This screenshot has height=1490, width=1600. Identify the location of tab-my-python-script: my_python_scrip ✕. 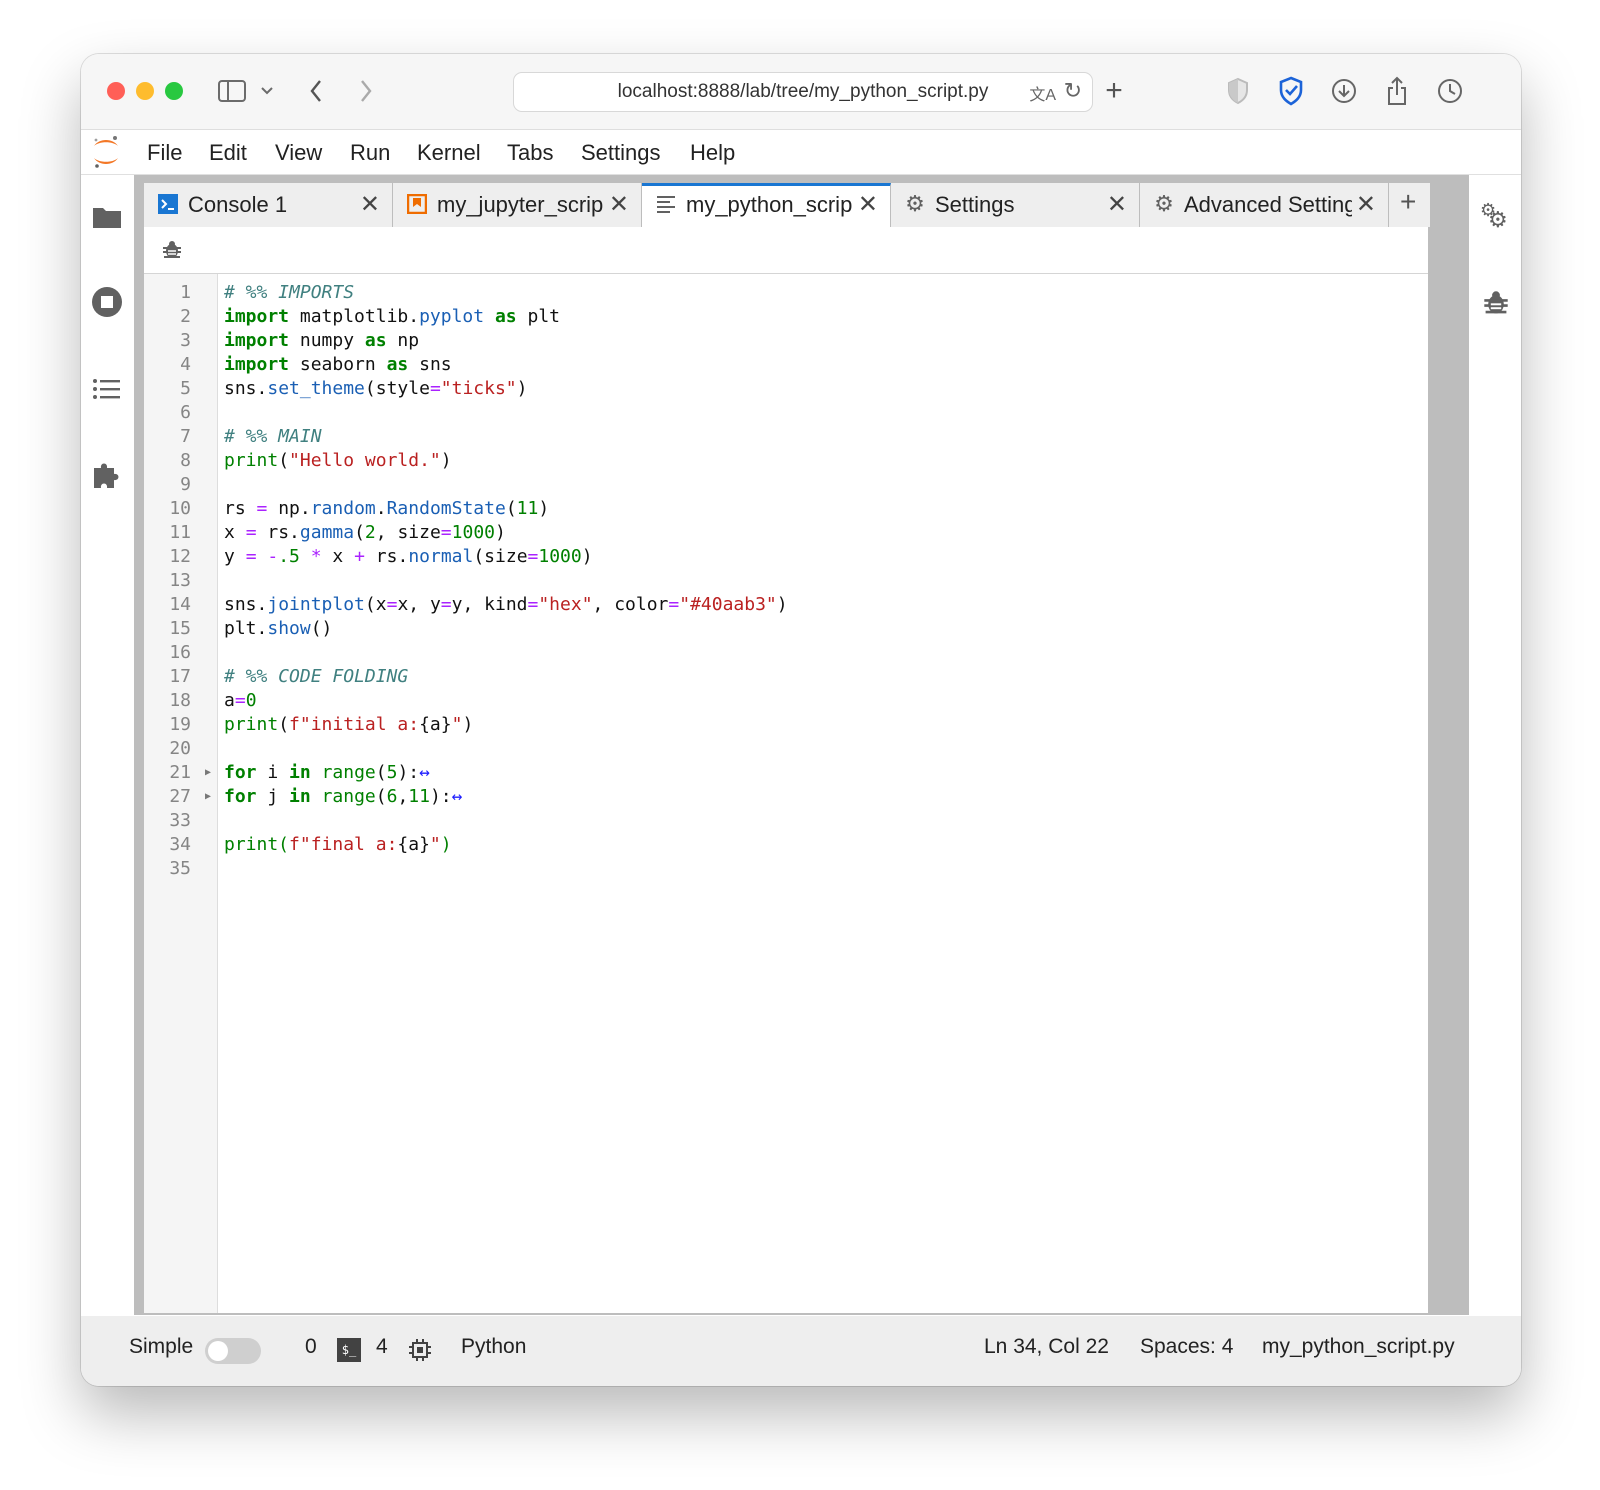
(766, 205).